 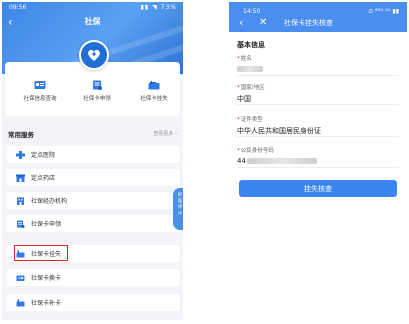 I want to click on highlight-frame, so click(x=41, y=253).